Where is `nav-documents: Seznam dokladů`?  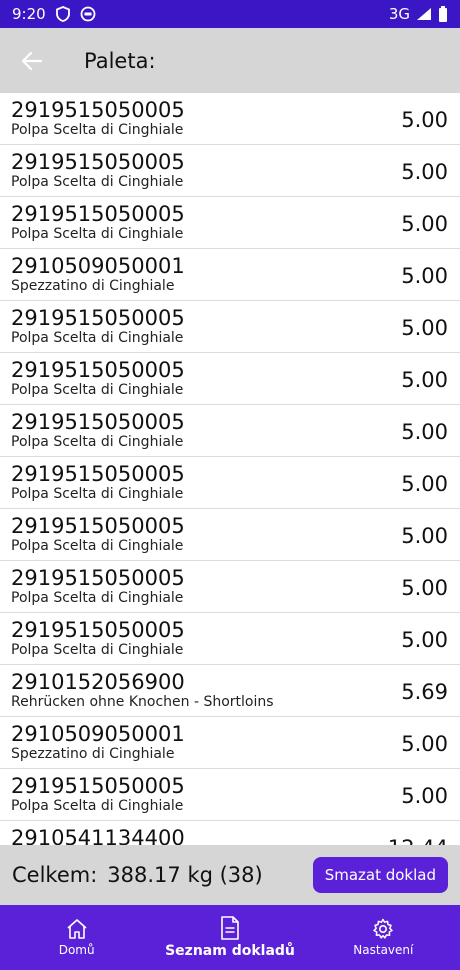
nav-documents: Seznam dokladů is located at coordinates (229, 937).